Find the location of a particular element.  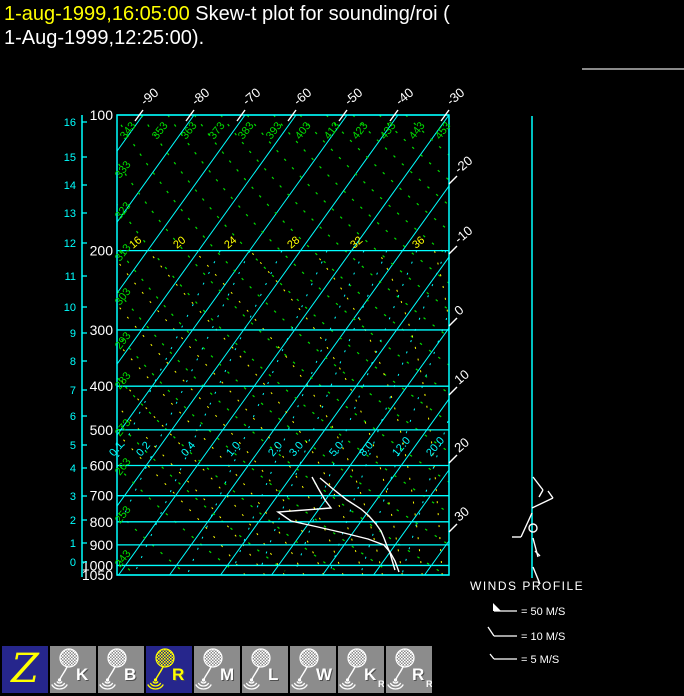

balloon-icon: B B is located at coordinates (118, 669).